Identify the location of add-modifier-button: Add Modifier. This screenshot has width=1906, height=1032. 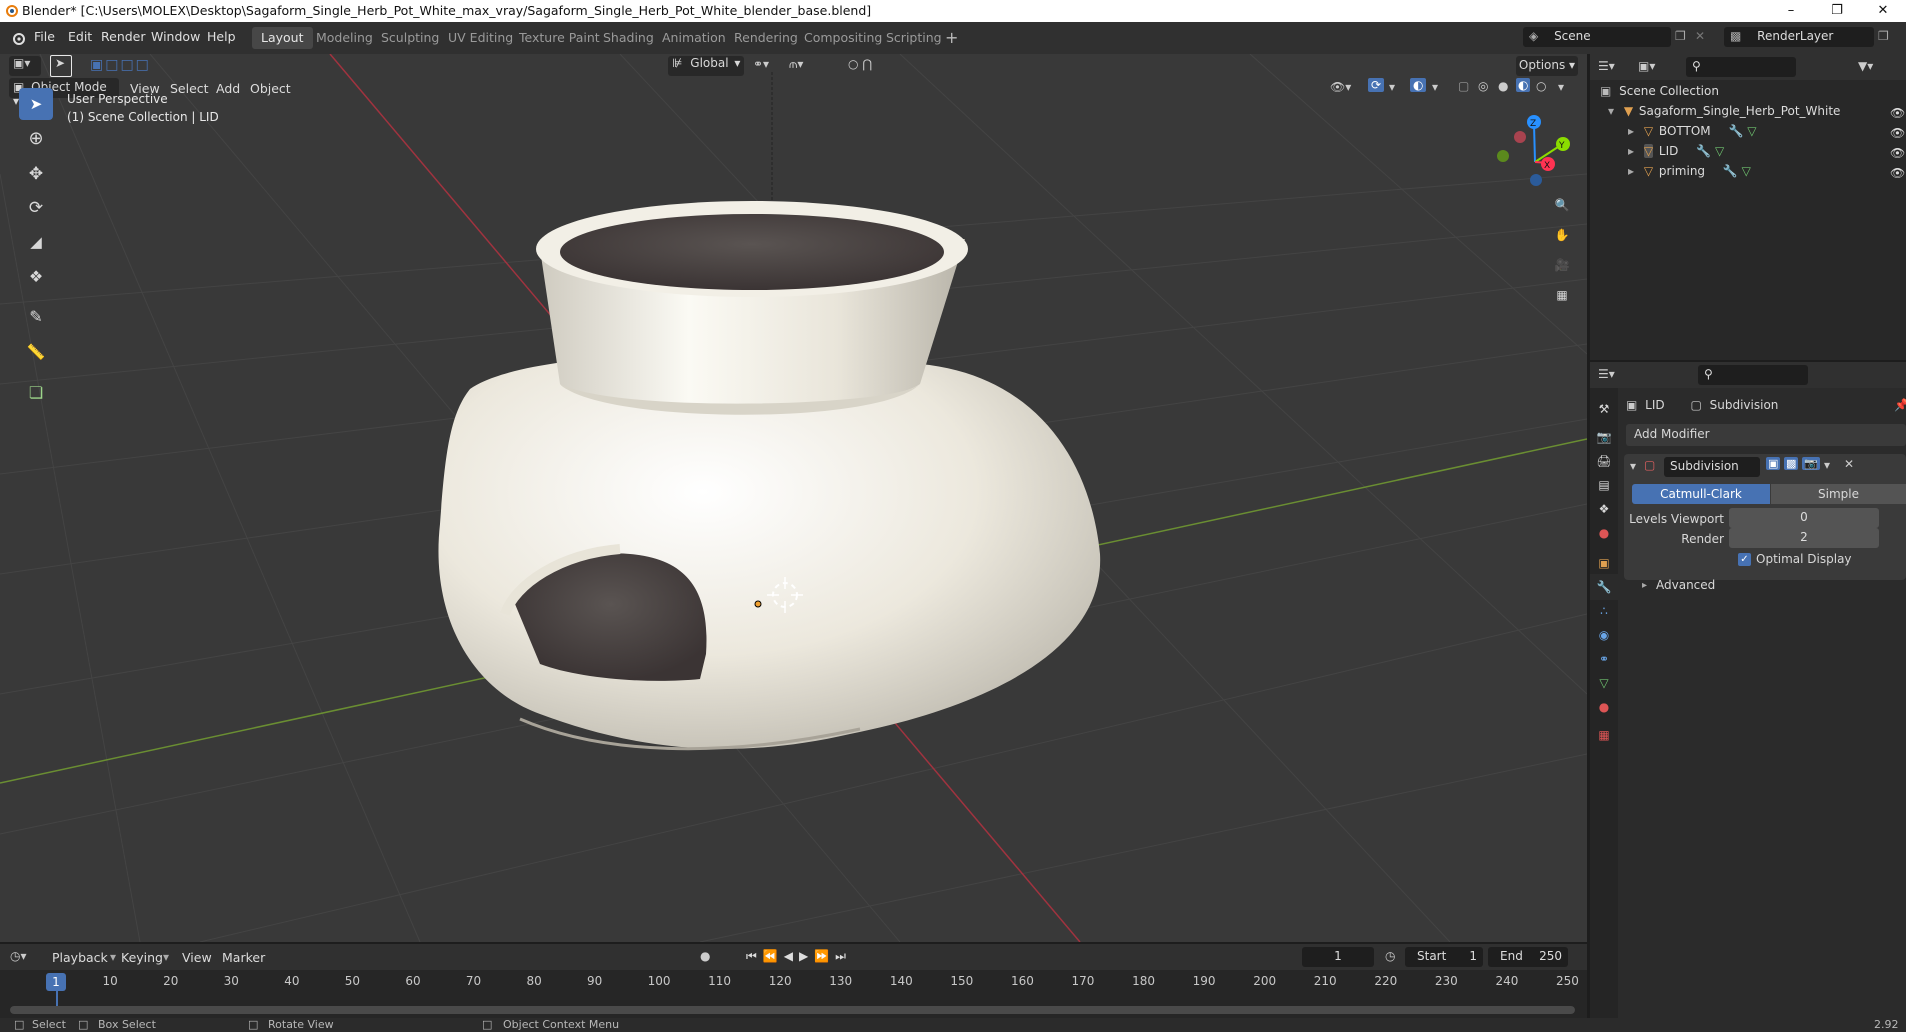
(1766, 435).